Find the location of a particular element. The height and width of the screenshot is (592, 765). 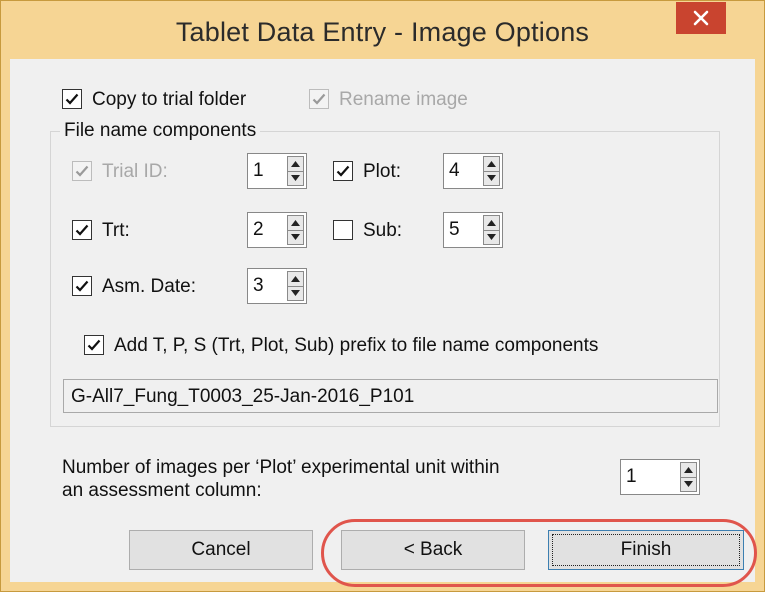

images-per-plot-value: 1 is located at coordinates (631, 477).